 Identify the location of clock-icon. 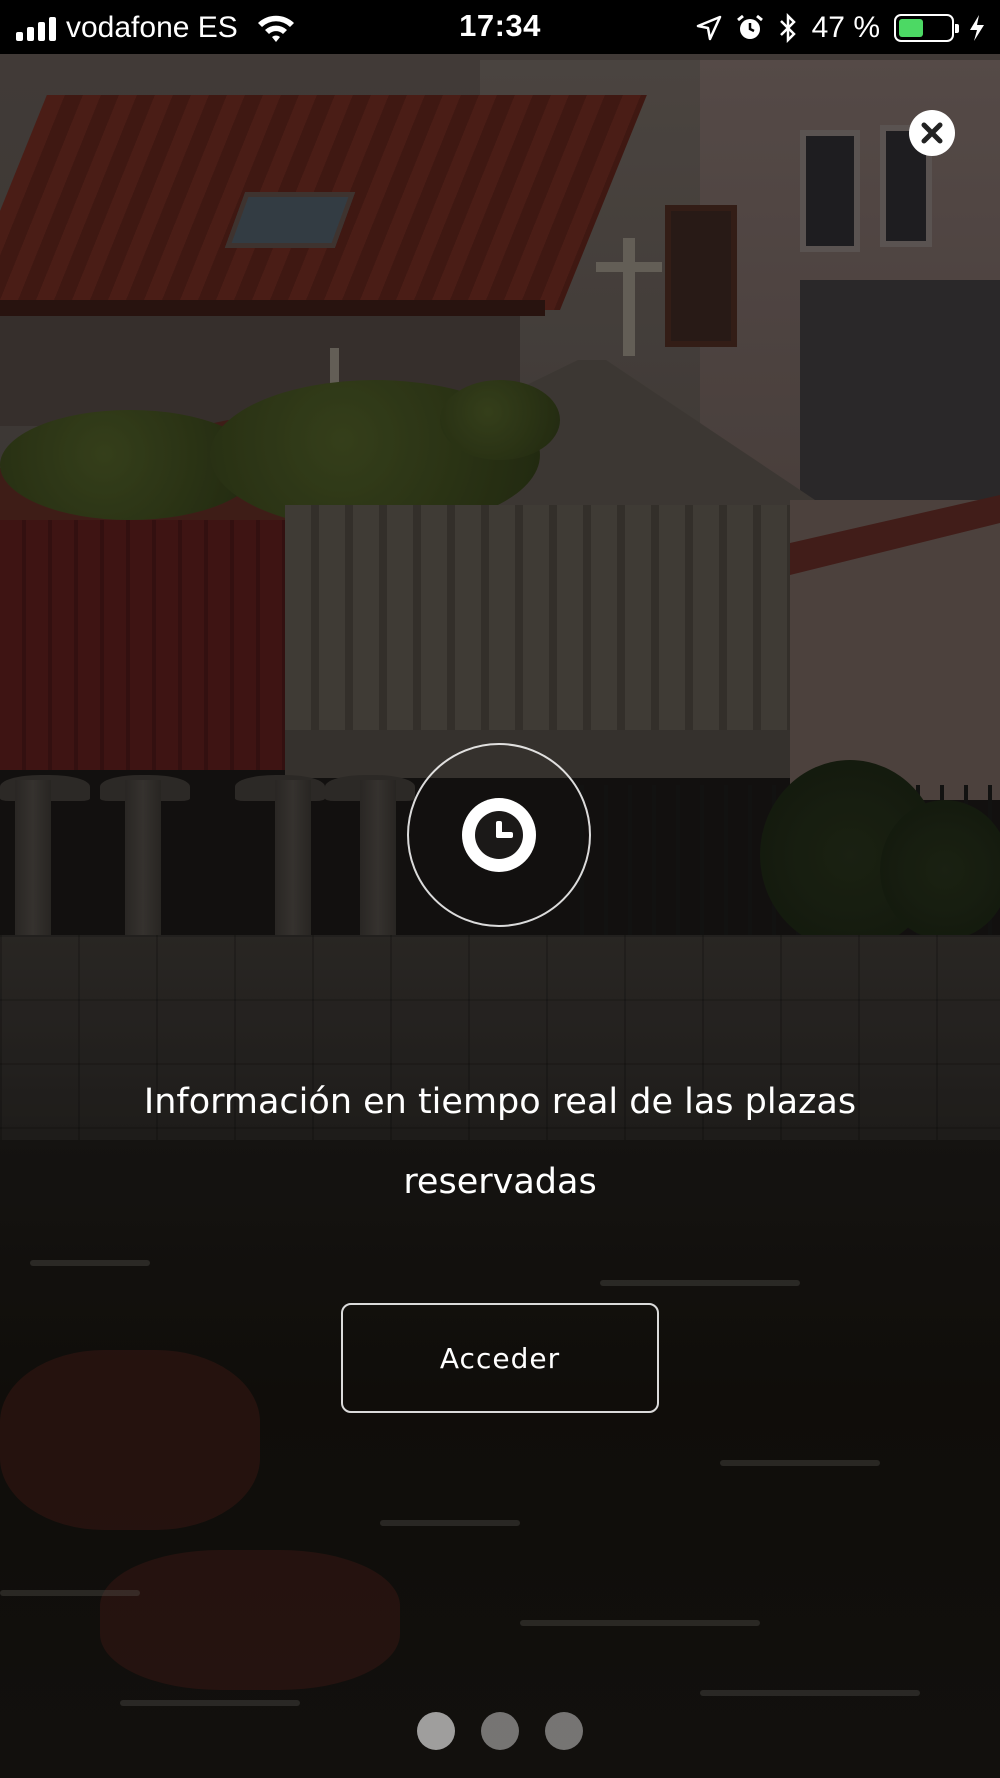
(499, 835).